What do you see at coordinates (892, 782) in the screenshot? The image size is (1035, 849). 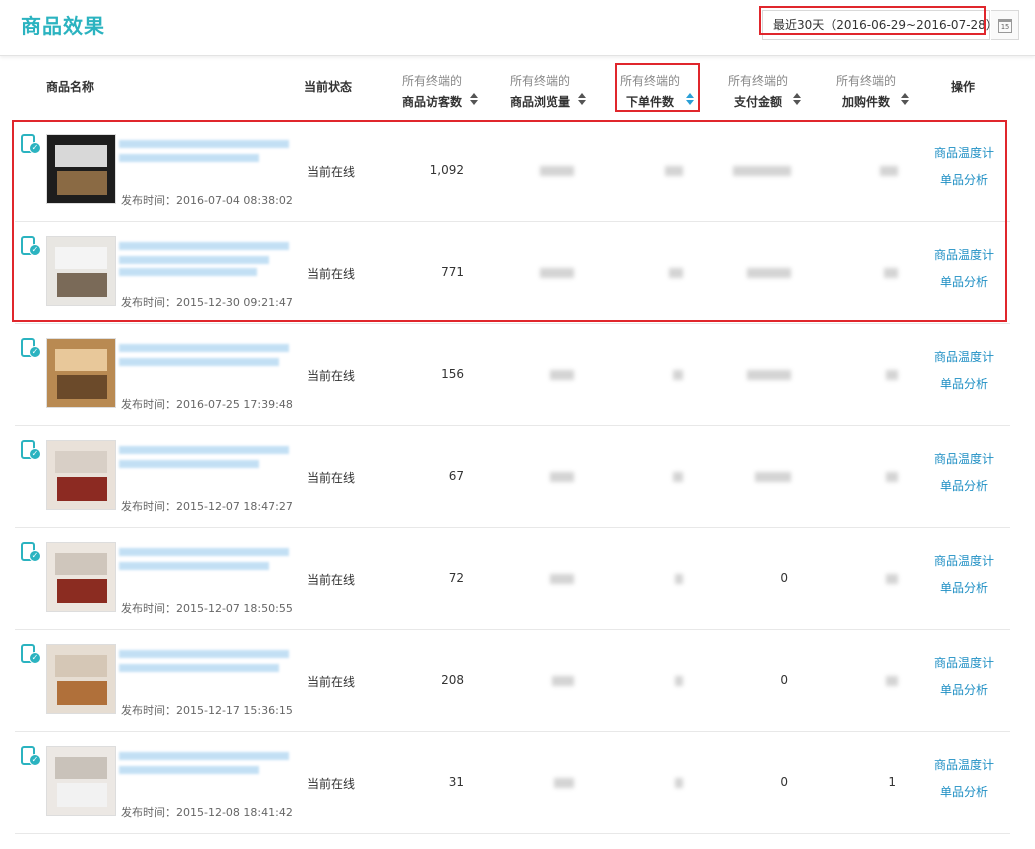 I see `cart-value: 1` at bounding box center [892, 782].